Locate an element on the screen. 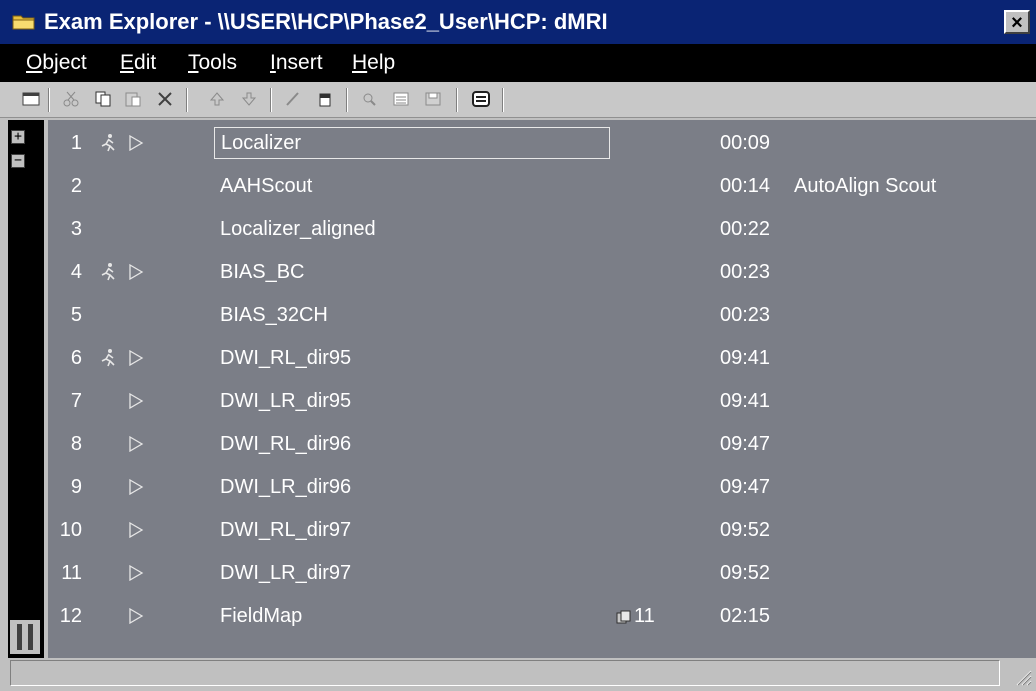  paste-icon is located at coordinates (133, 99).